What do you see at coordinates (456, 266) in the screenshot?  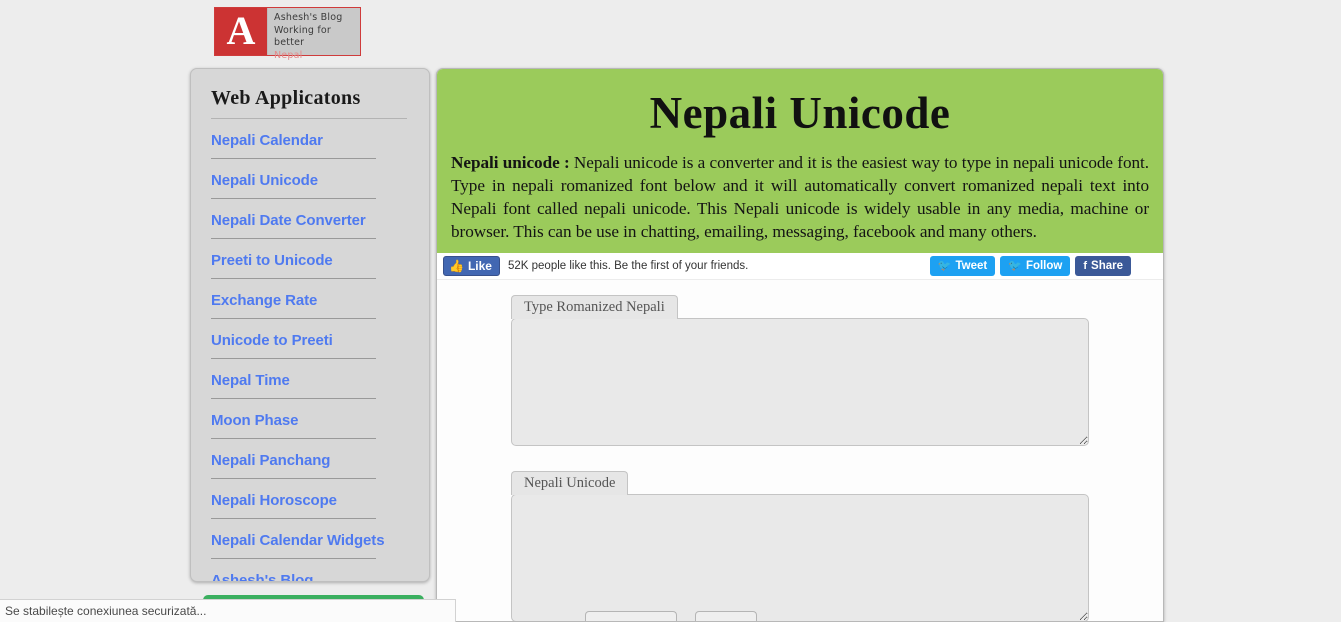 I see `thumbs-up-icon: 👍` at bounding box center [456, 266].